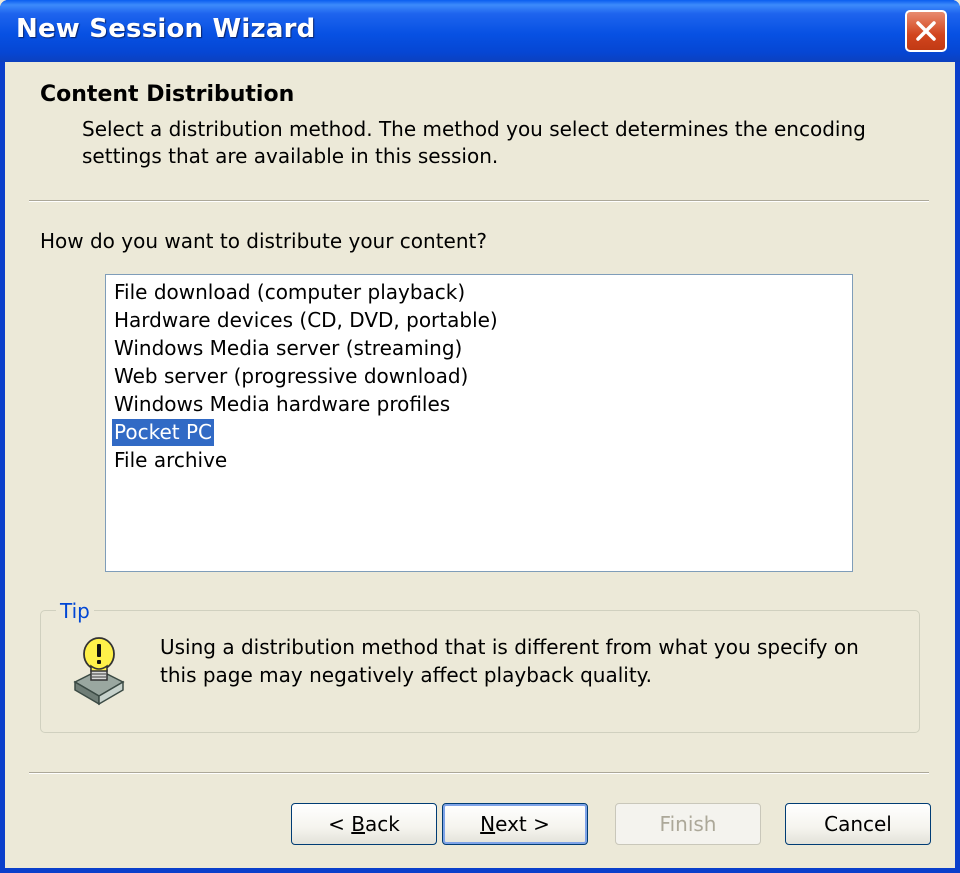 The height and width of the screenshot is (873, 960). What do you see at coordinates (99, 674) in the screenshot?
I see `lightbulb-icon` at bounding box center [99, 674].